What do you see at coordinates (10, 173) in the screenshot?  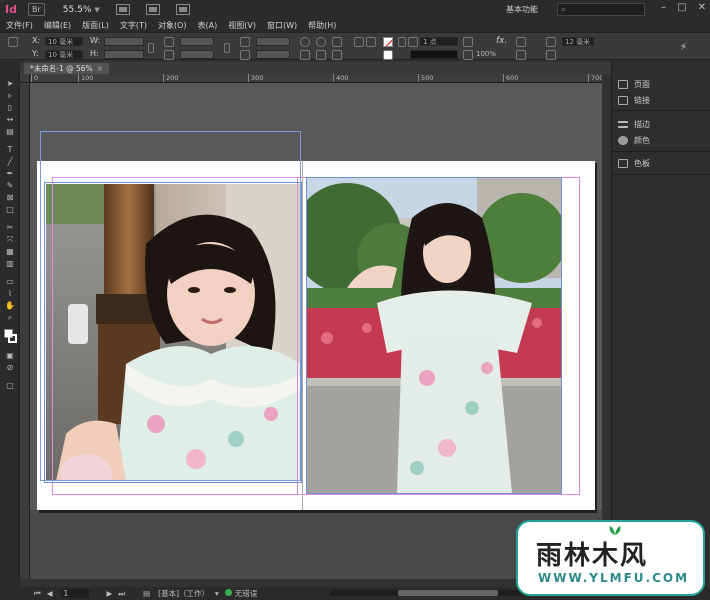 I see `pen-tool-icon: ✒` at bounding box center [10, 173].